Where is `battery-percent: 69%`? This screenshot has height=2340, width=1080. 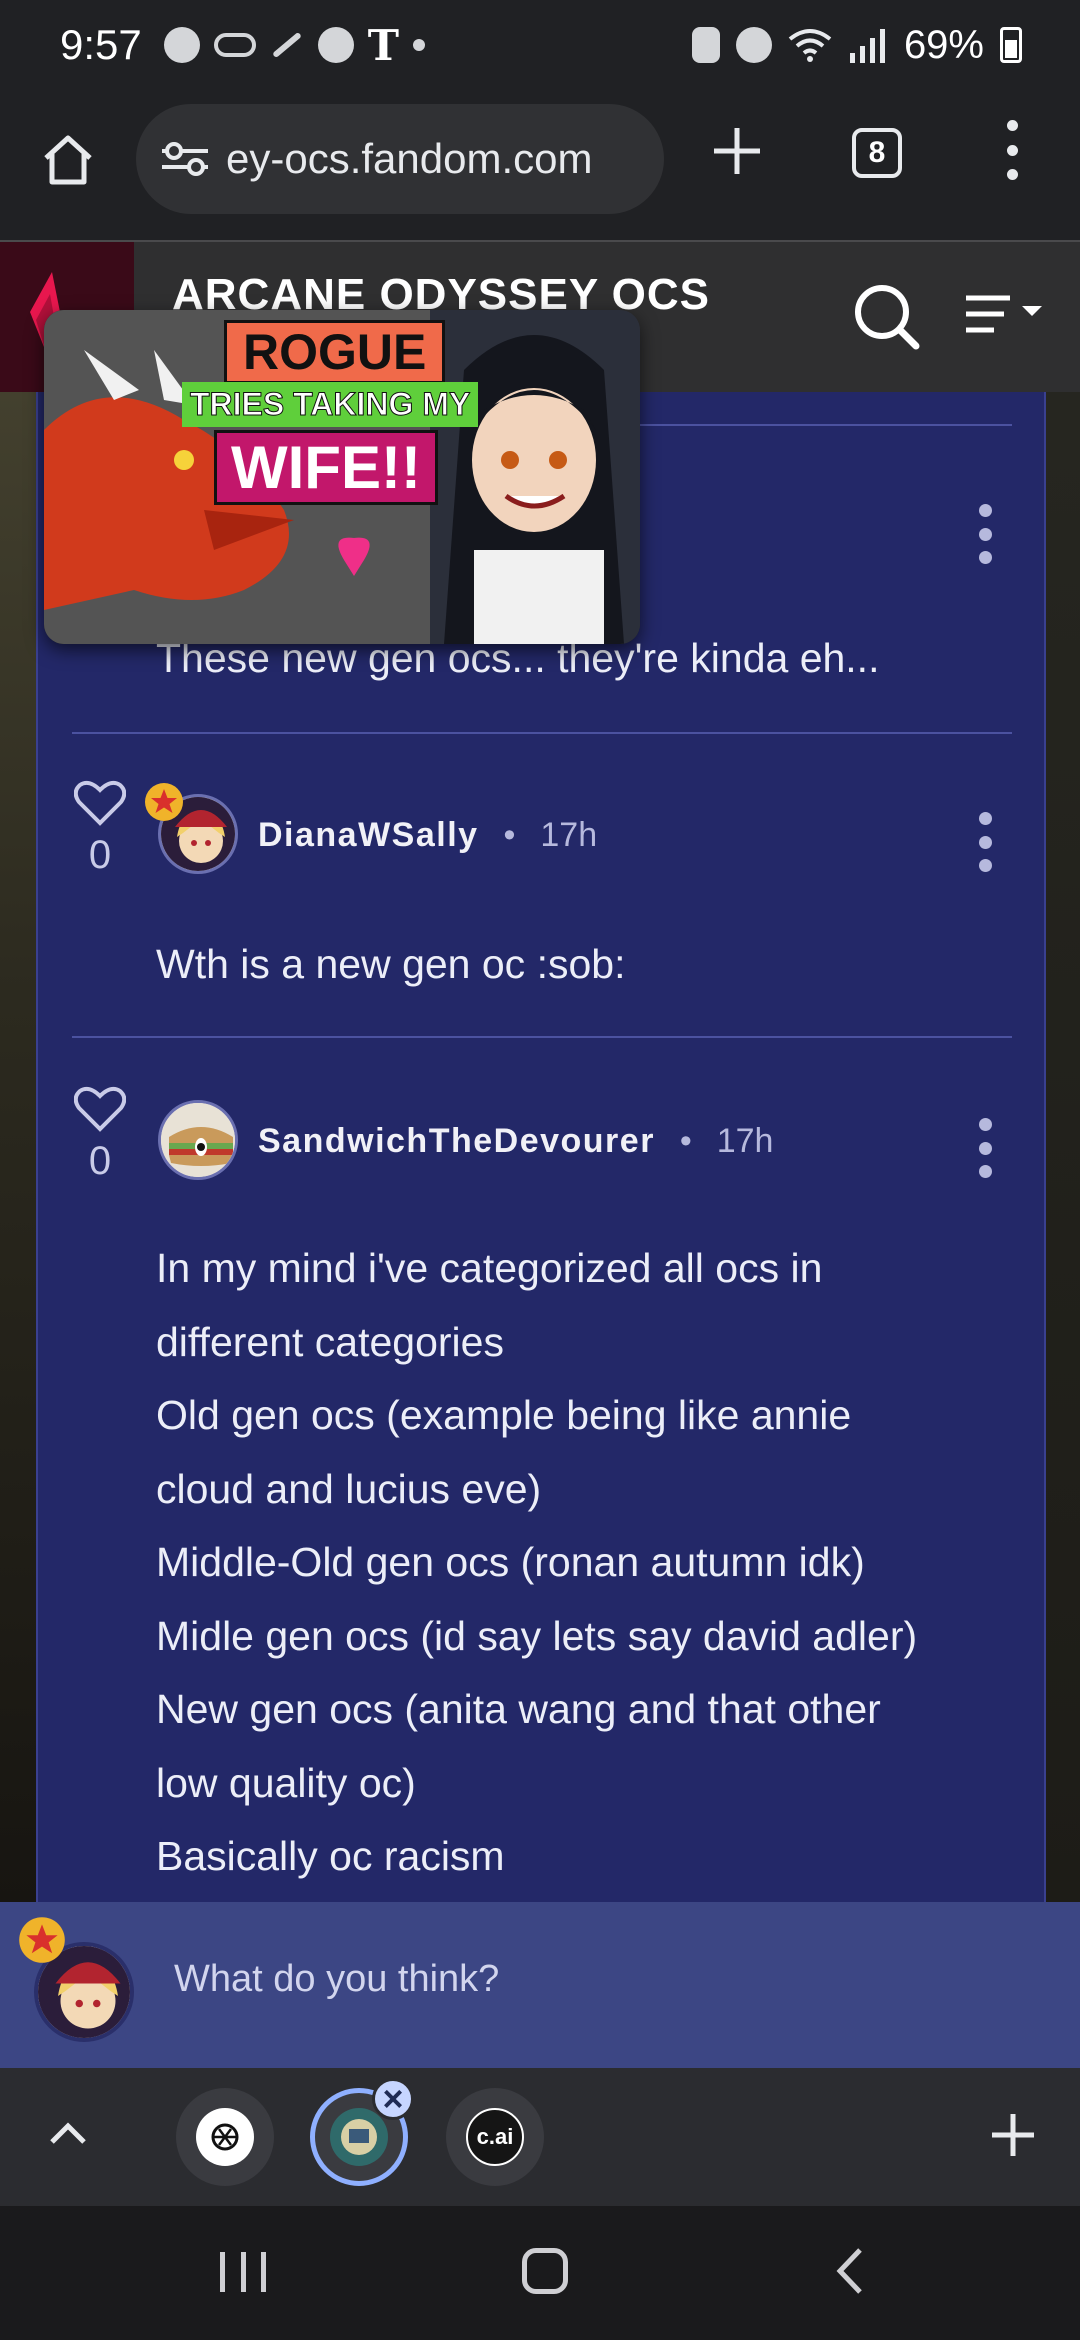
battery-percent: 69% is located at coordinates (943, 44).